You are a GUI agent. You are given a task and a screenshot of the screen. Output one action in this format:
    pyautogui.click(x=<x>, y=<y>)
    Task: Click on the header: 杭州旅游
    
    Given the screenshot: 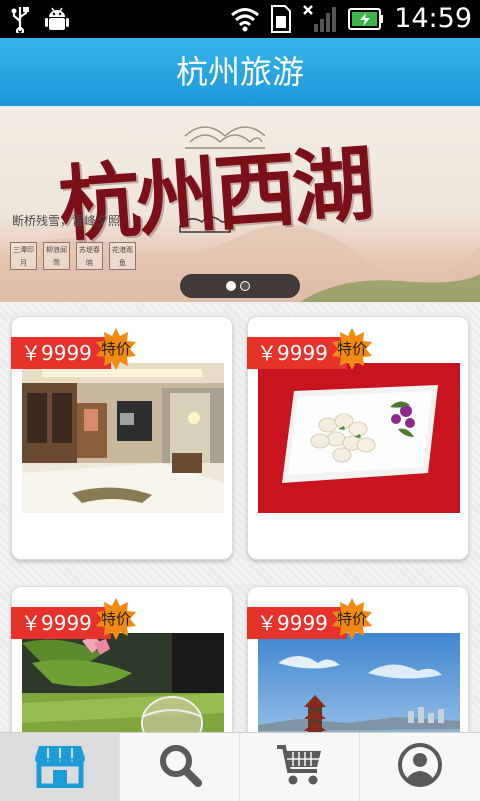 What is the action you would take?
    pyautogui.click(x=240, y=72)
    